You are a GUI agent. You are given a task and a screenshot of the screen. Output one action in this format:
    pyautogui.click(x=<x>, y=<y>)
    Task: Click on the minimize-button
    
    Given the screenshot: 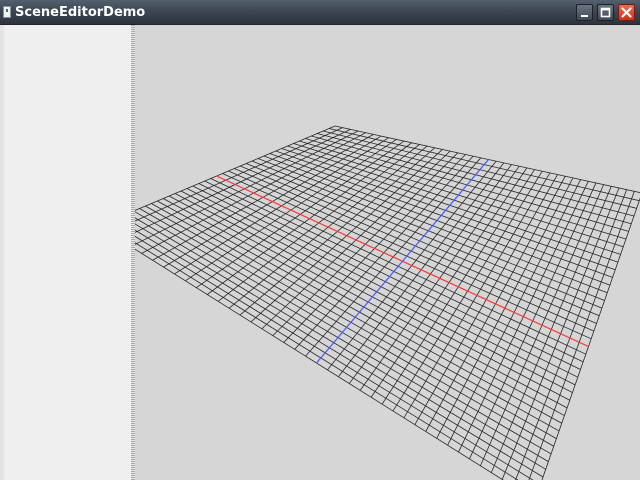 What is the action you would take?
    pyautogui.click(x=584, y=12)
    